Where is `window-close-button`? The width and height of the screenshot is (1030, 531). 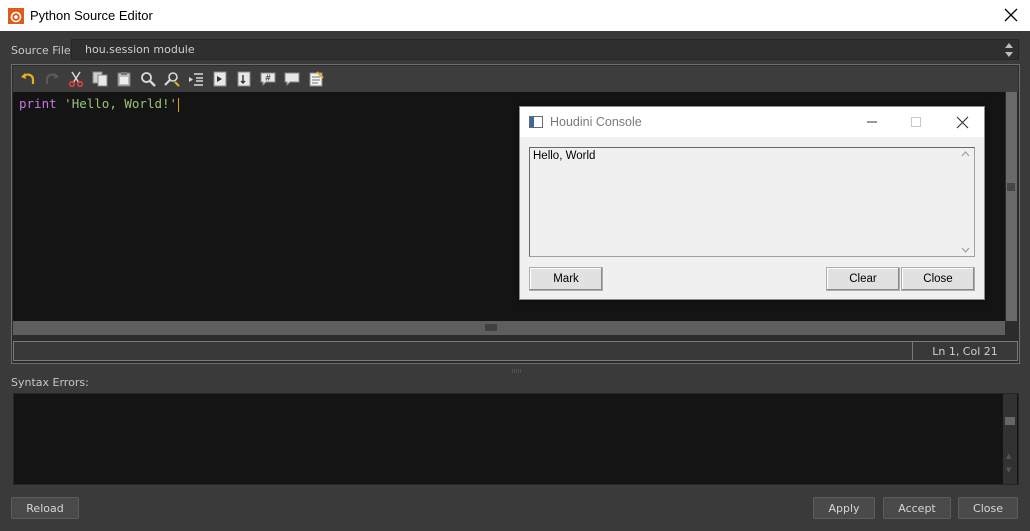 window-close-button is located at coordinates (1011, 15).